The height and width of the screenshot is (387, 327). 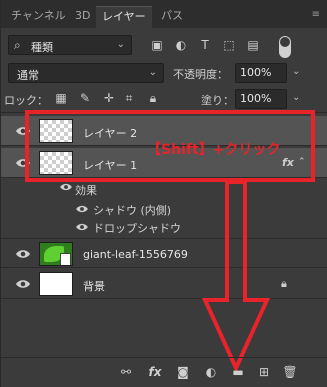 What do you see at coordinates (183, 372) in the screenshot?
I see `mask-icon: ◙` at bounding box center [183, 372].